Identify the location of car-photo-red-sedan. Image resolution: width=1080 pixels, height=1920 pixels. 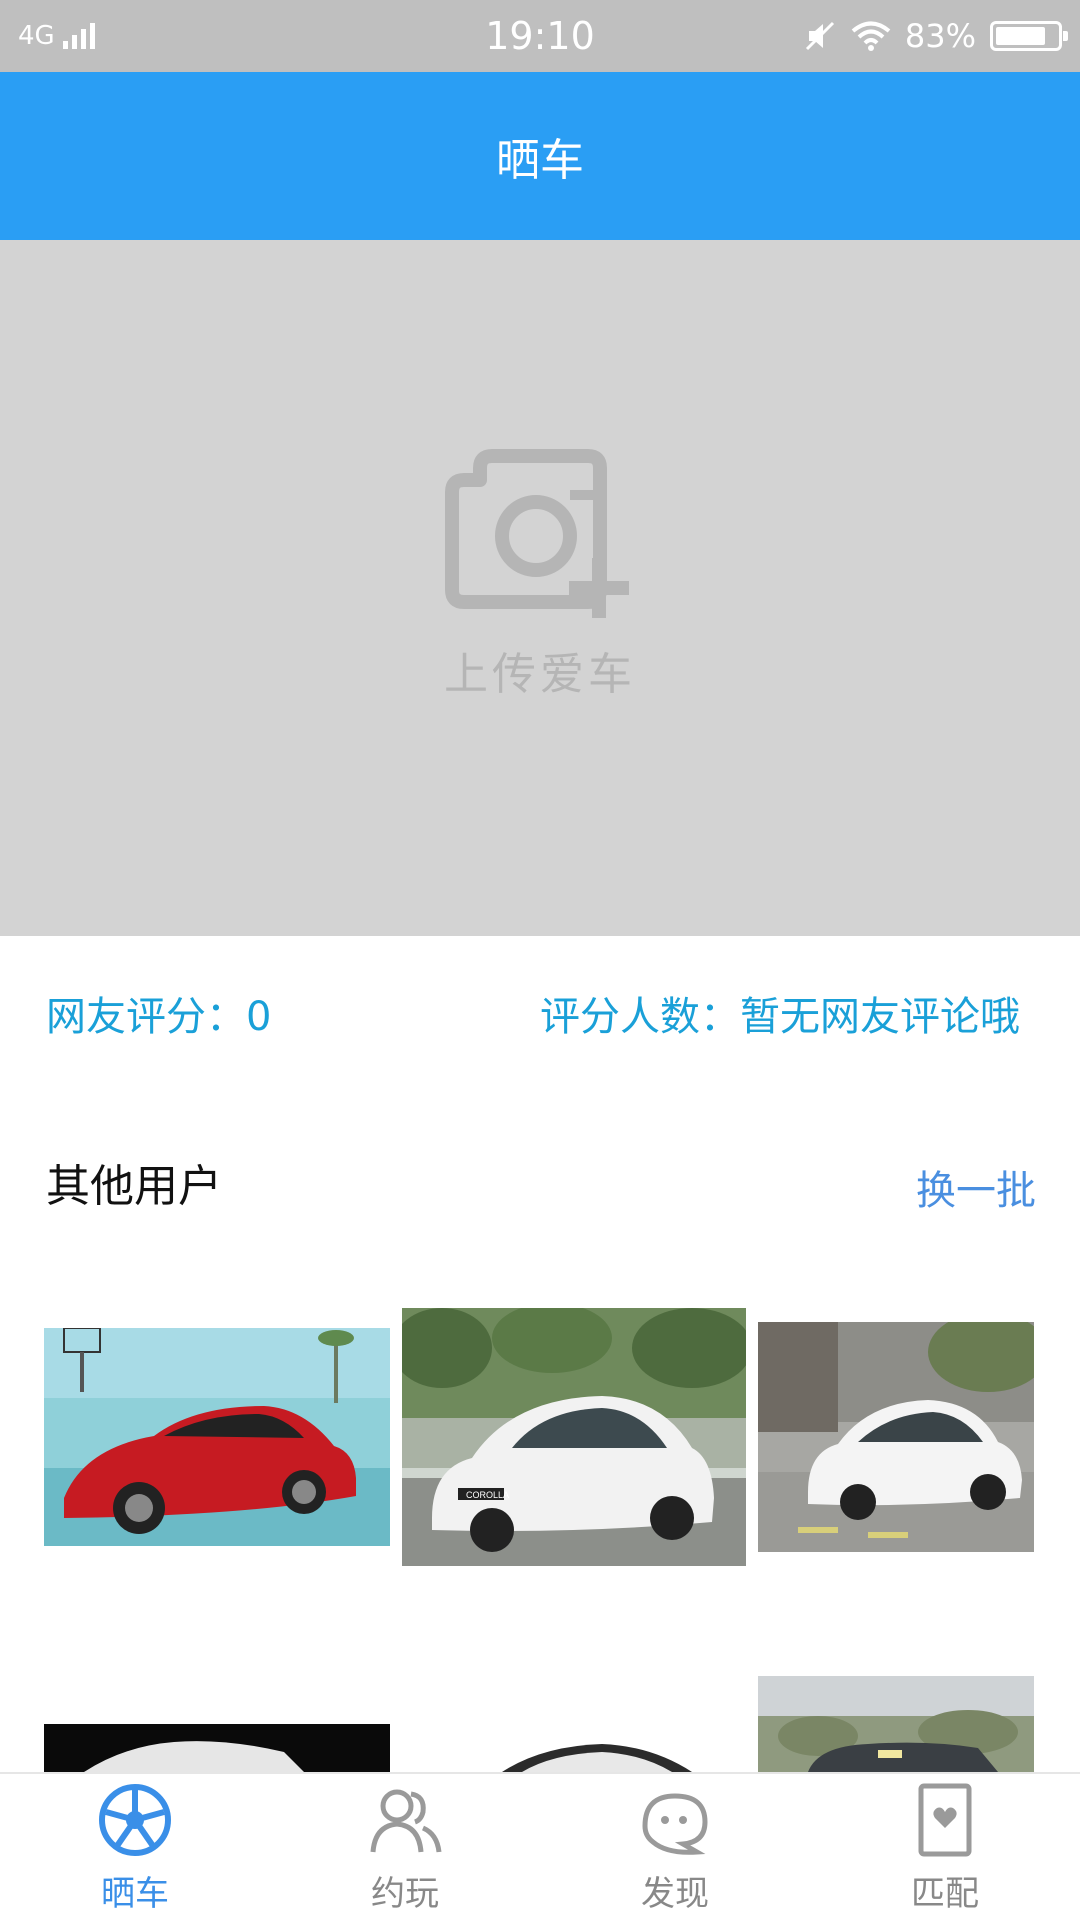
(217, 1437).